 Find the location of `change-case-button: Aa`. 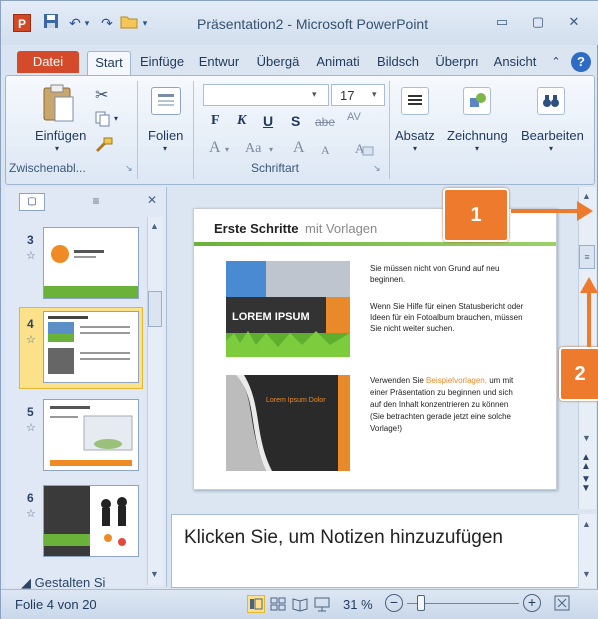

change-case-button: Aa is located at coordinates (253, 149).